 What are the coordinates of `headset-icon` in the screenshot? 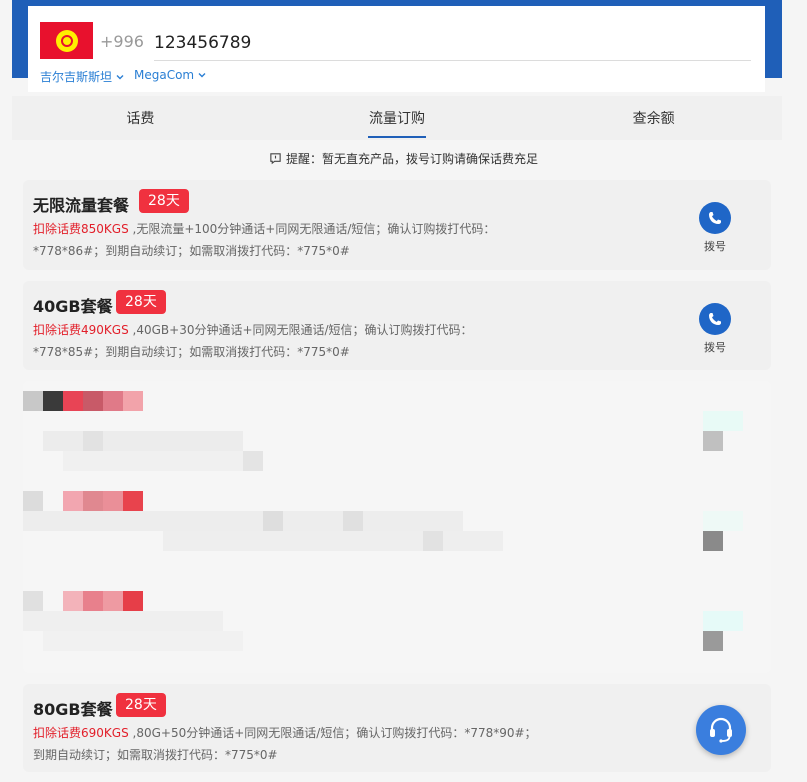 It's located at (721, 730).